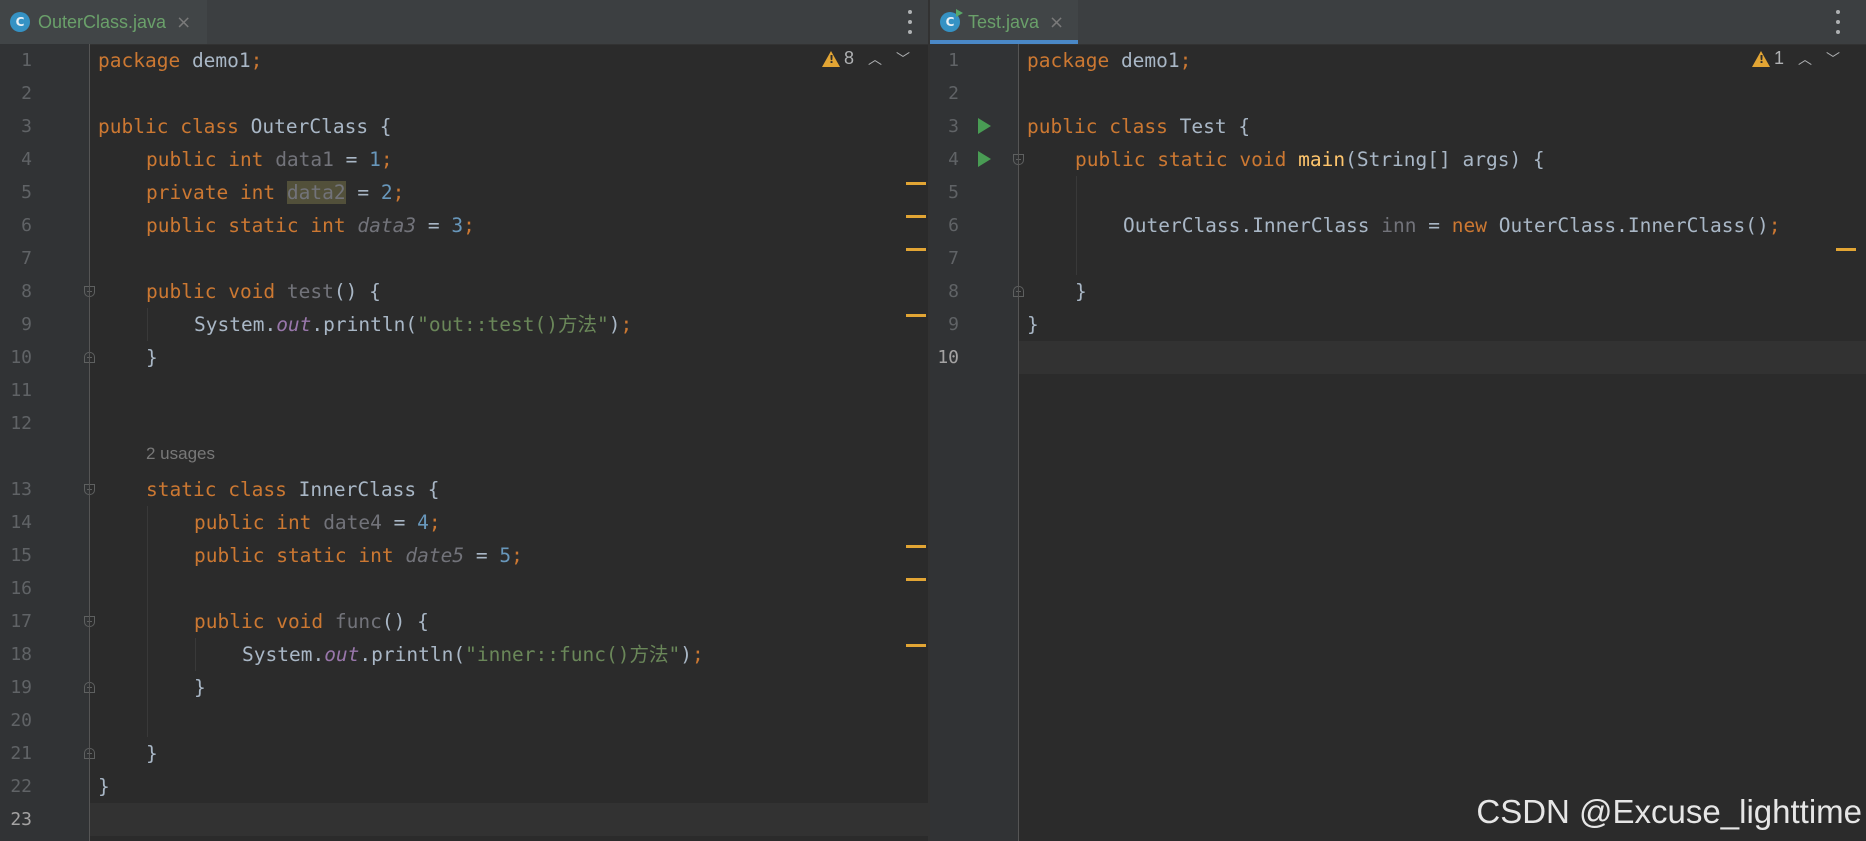  I want to click on line-number: 18, so click(21, 654).